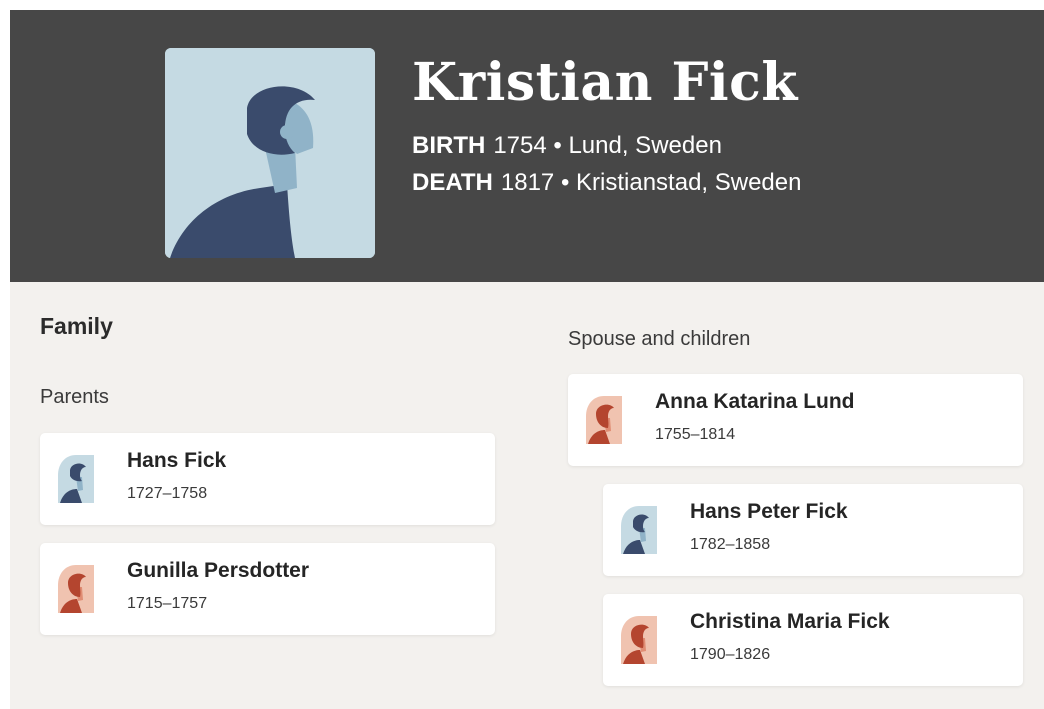 The image size is (1044, 709). What do you see at coordinates (76, 326) in the screenshot?
I see `family-heading: Family` at bounding box center [76, 326].